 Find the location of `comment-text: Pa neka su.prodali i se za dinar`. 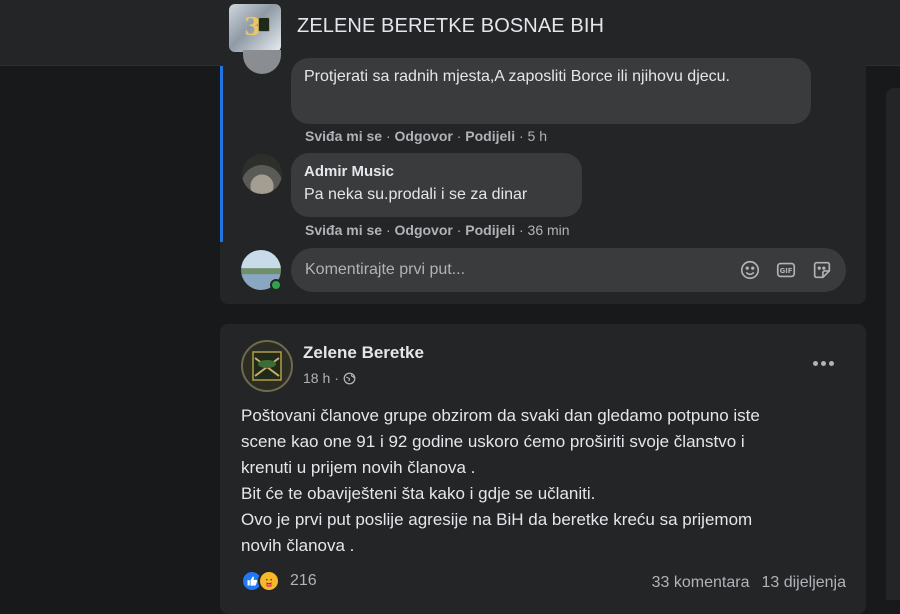

comment-text: Pa neka su.prodali i se za dinar is located at coordinates (416, 194).